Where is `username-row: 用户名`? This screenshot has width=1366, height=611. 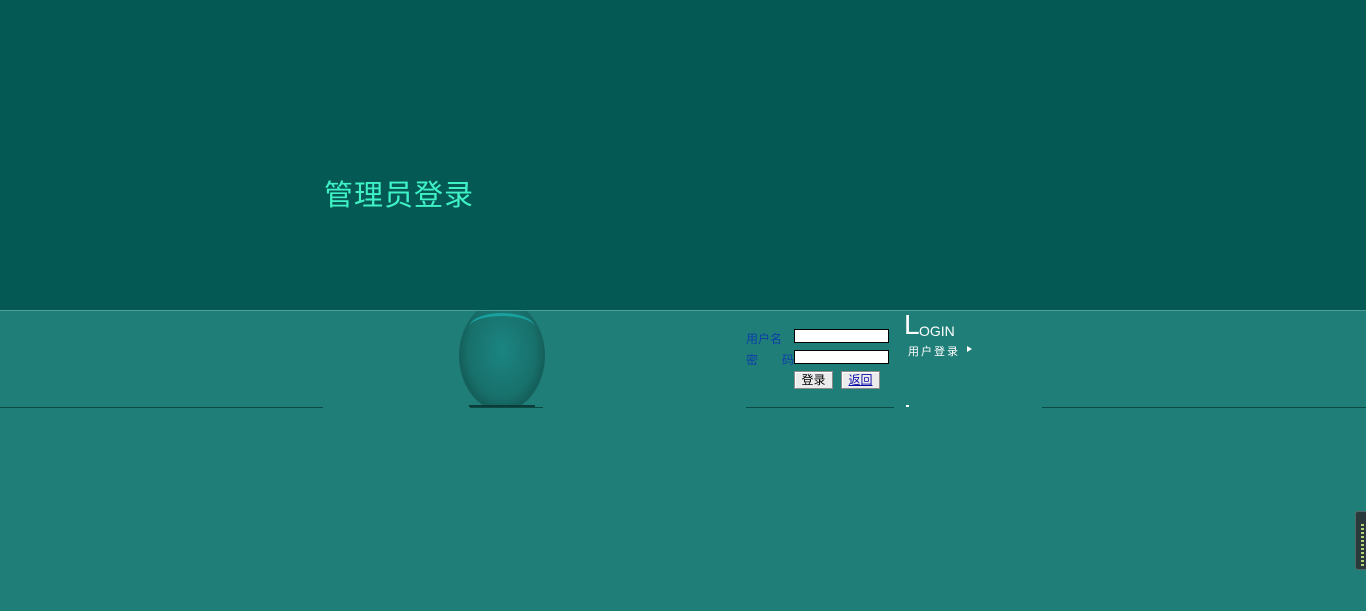
username-row: 用户名 is located at coordinates (821, 336).